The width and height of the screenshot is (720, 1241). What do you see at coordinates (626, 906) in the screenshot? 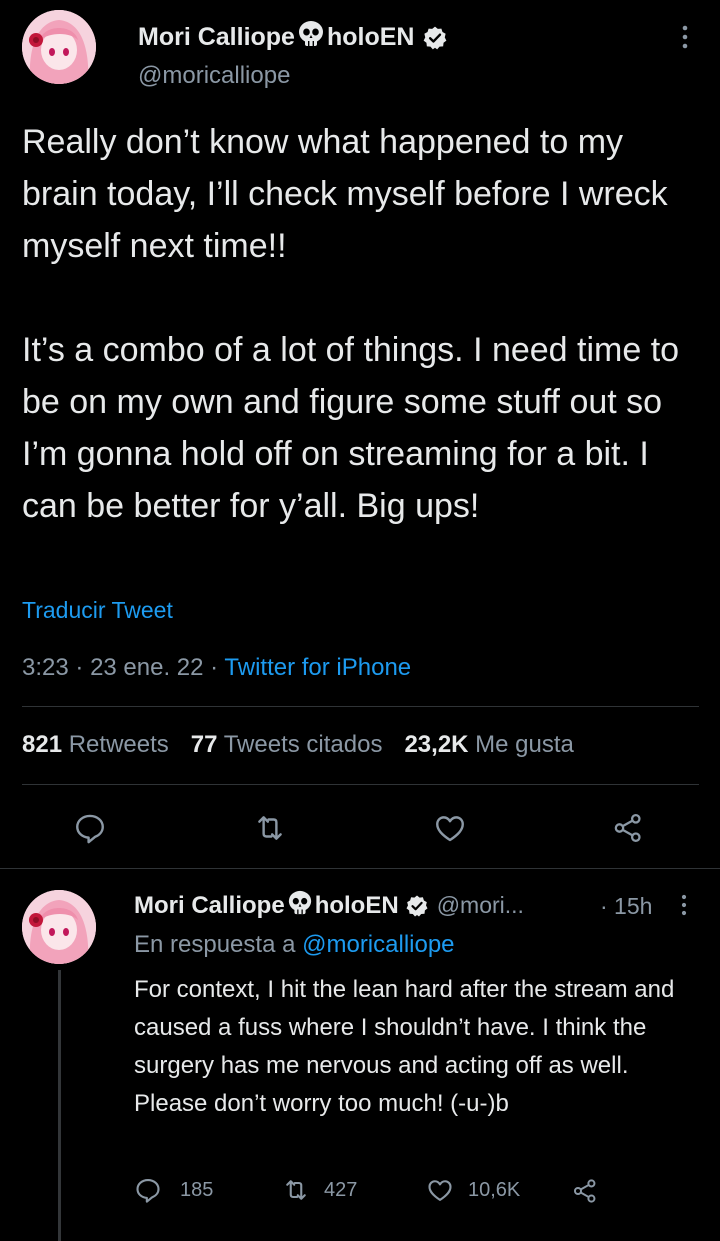
I see `reply-time: · 15h` at bounding box center [626, 906].